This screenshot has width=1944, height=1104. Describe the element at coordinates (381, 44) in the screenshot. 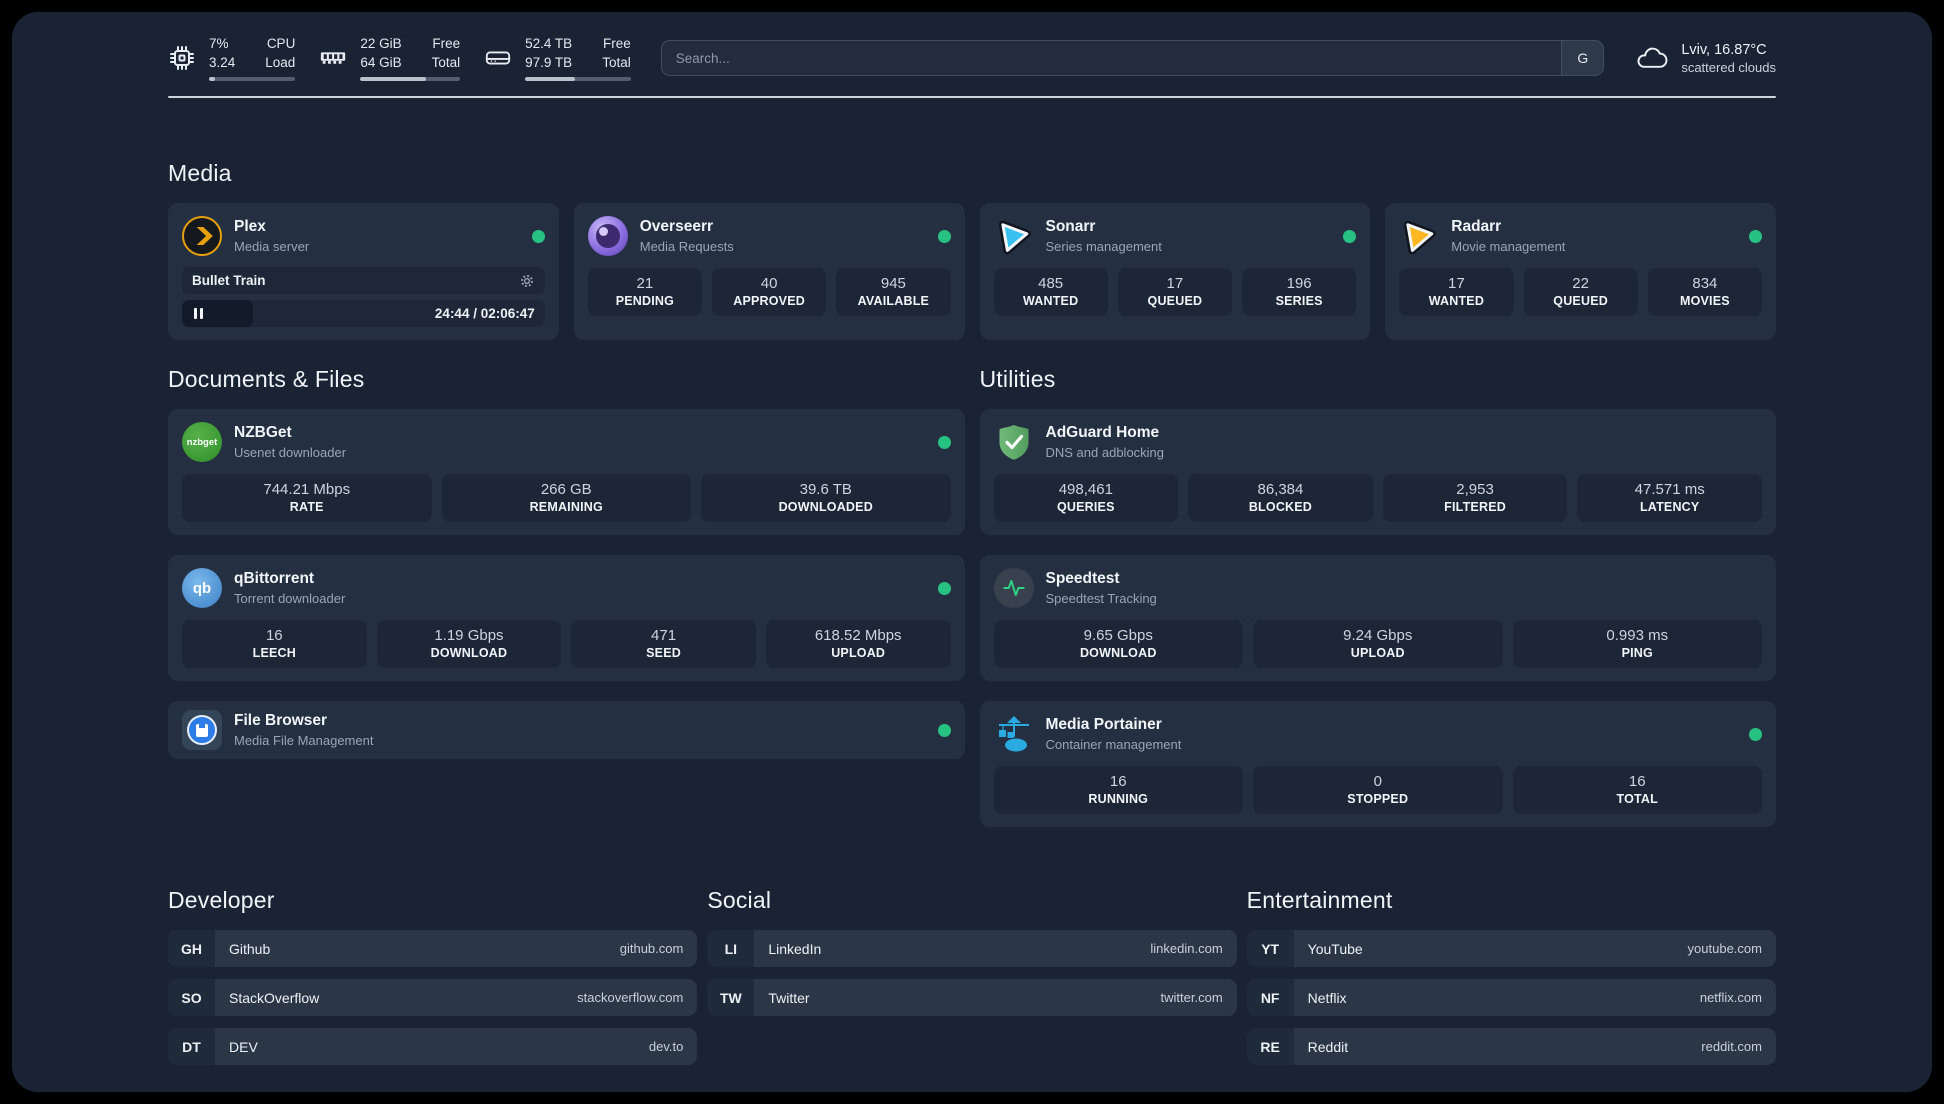

I see `memory-free-value: 22 GiB` at that location.